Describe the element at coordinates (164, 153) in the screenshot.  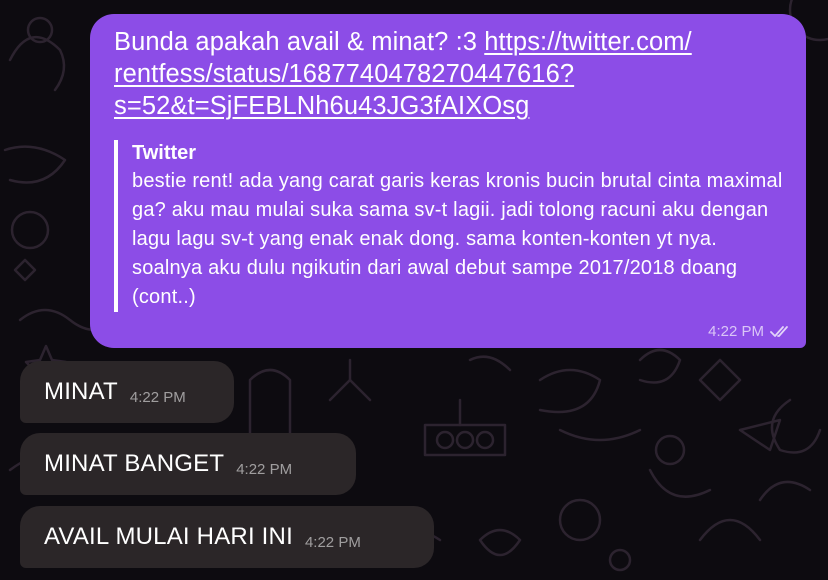
I see `link-preview-site: Twitter` at that location.